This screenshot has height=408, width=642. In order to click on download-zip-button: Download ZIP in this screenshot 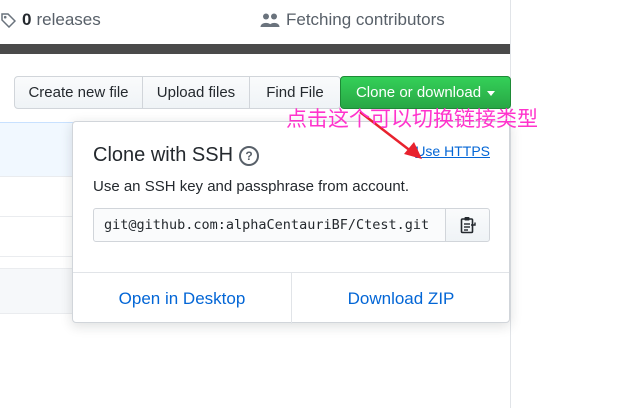, I will do `click(401, 298)`.